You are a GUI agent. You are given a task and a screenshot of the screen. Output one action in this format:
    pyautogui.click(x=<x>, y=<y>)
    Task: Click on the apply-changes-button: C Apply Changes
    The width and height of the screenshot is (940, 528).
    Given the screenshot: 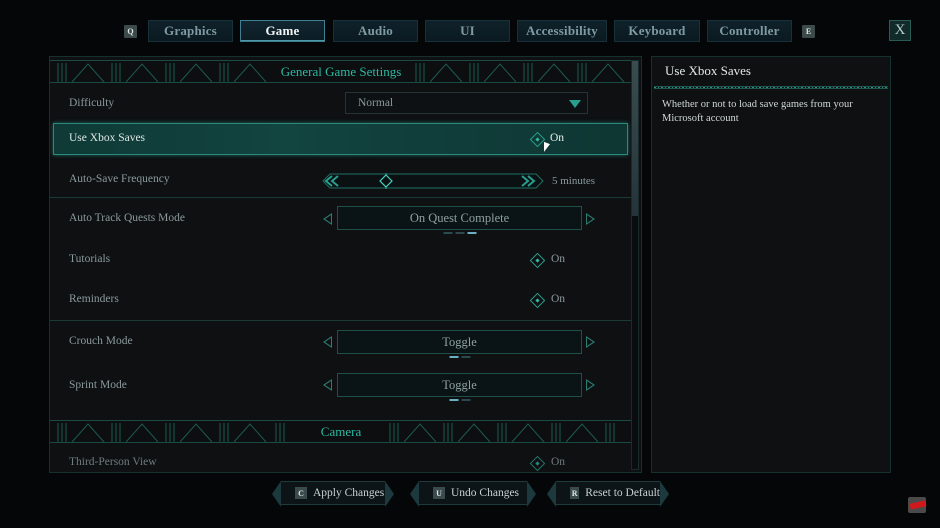 What is the action you would take?
    pyautogui.click(x=333, y=494)
    